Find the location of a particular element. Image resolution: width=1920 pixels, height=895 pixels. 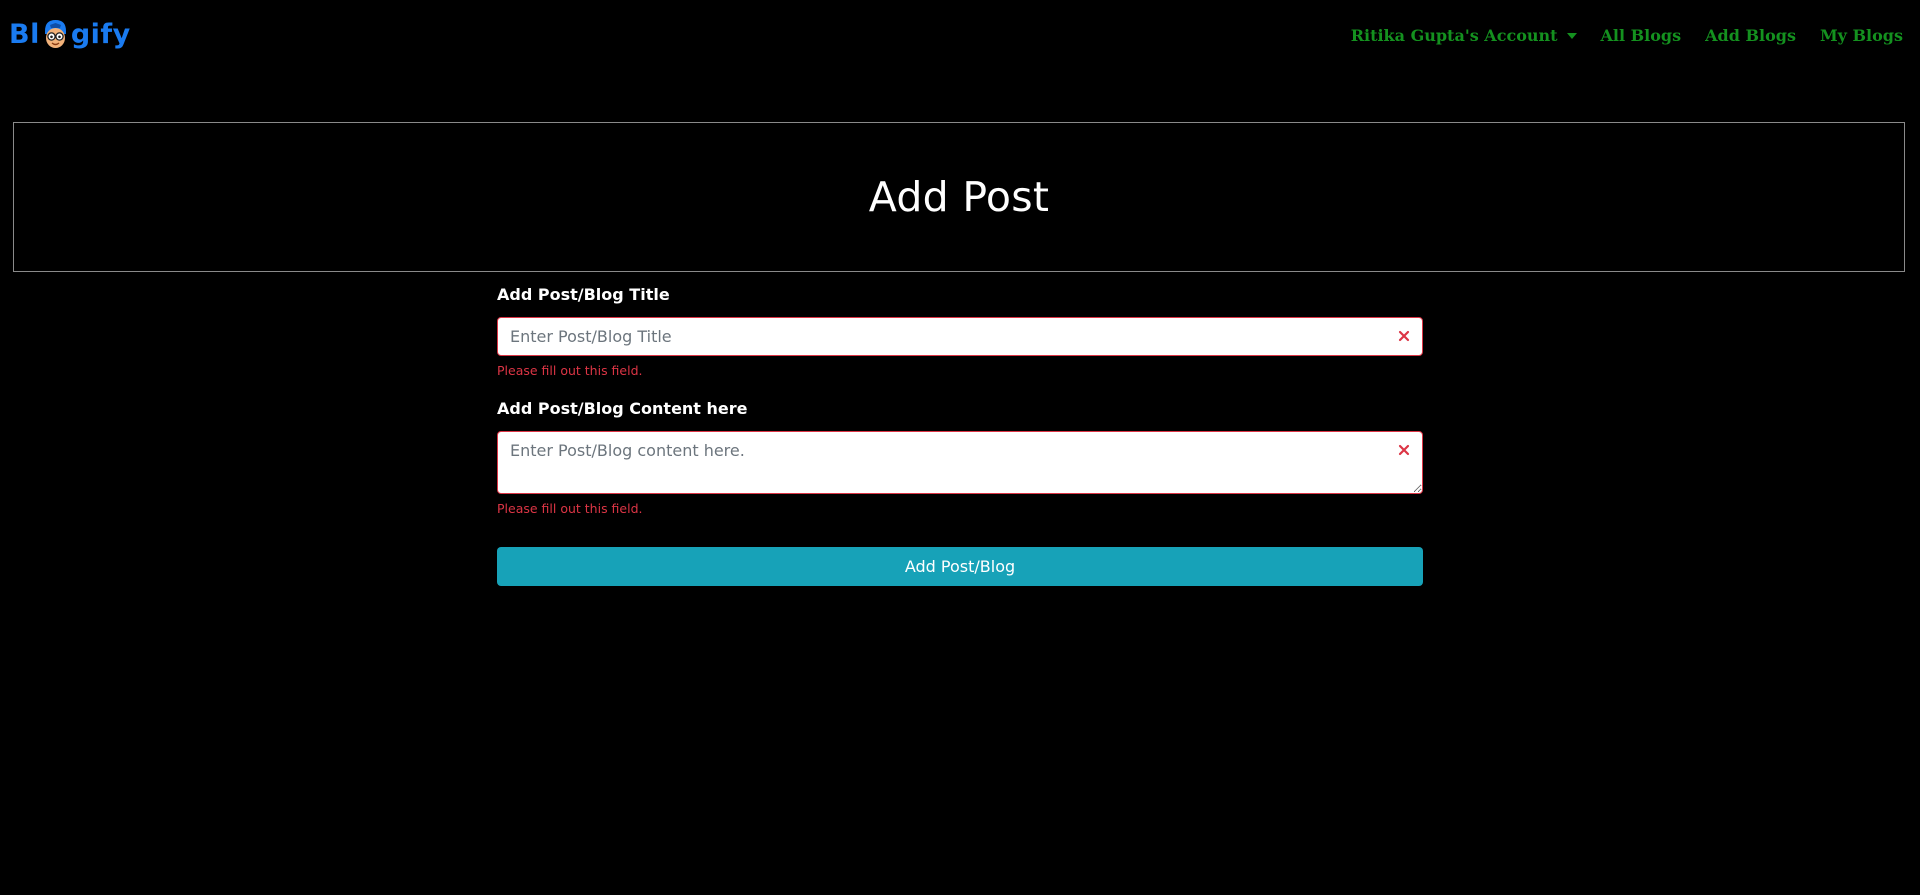

post-content-textarea is located at coordinates (960, 462).